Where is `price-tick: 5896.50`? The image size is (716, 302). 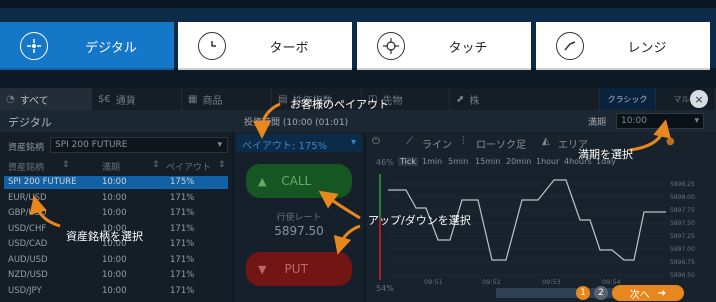
price-tick: 5896.50 is located at coordinates (682, 275).